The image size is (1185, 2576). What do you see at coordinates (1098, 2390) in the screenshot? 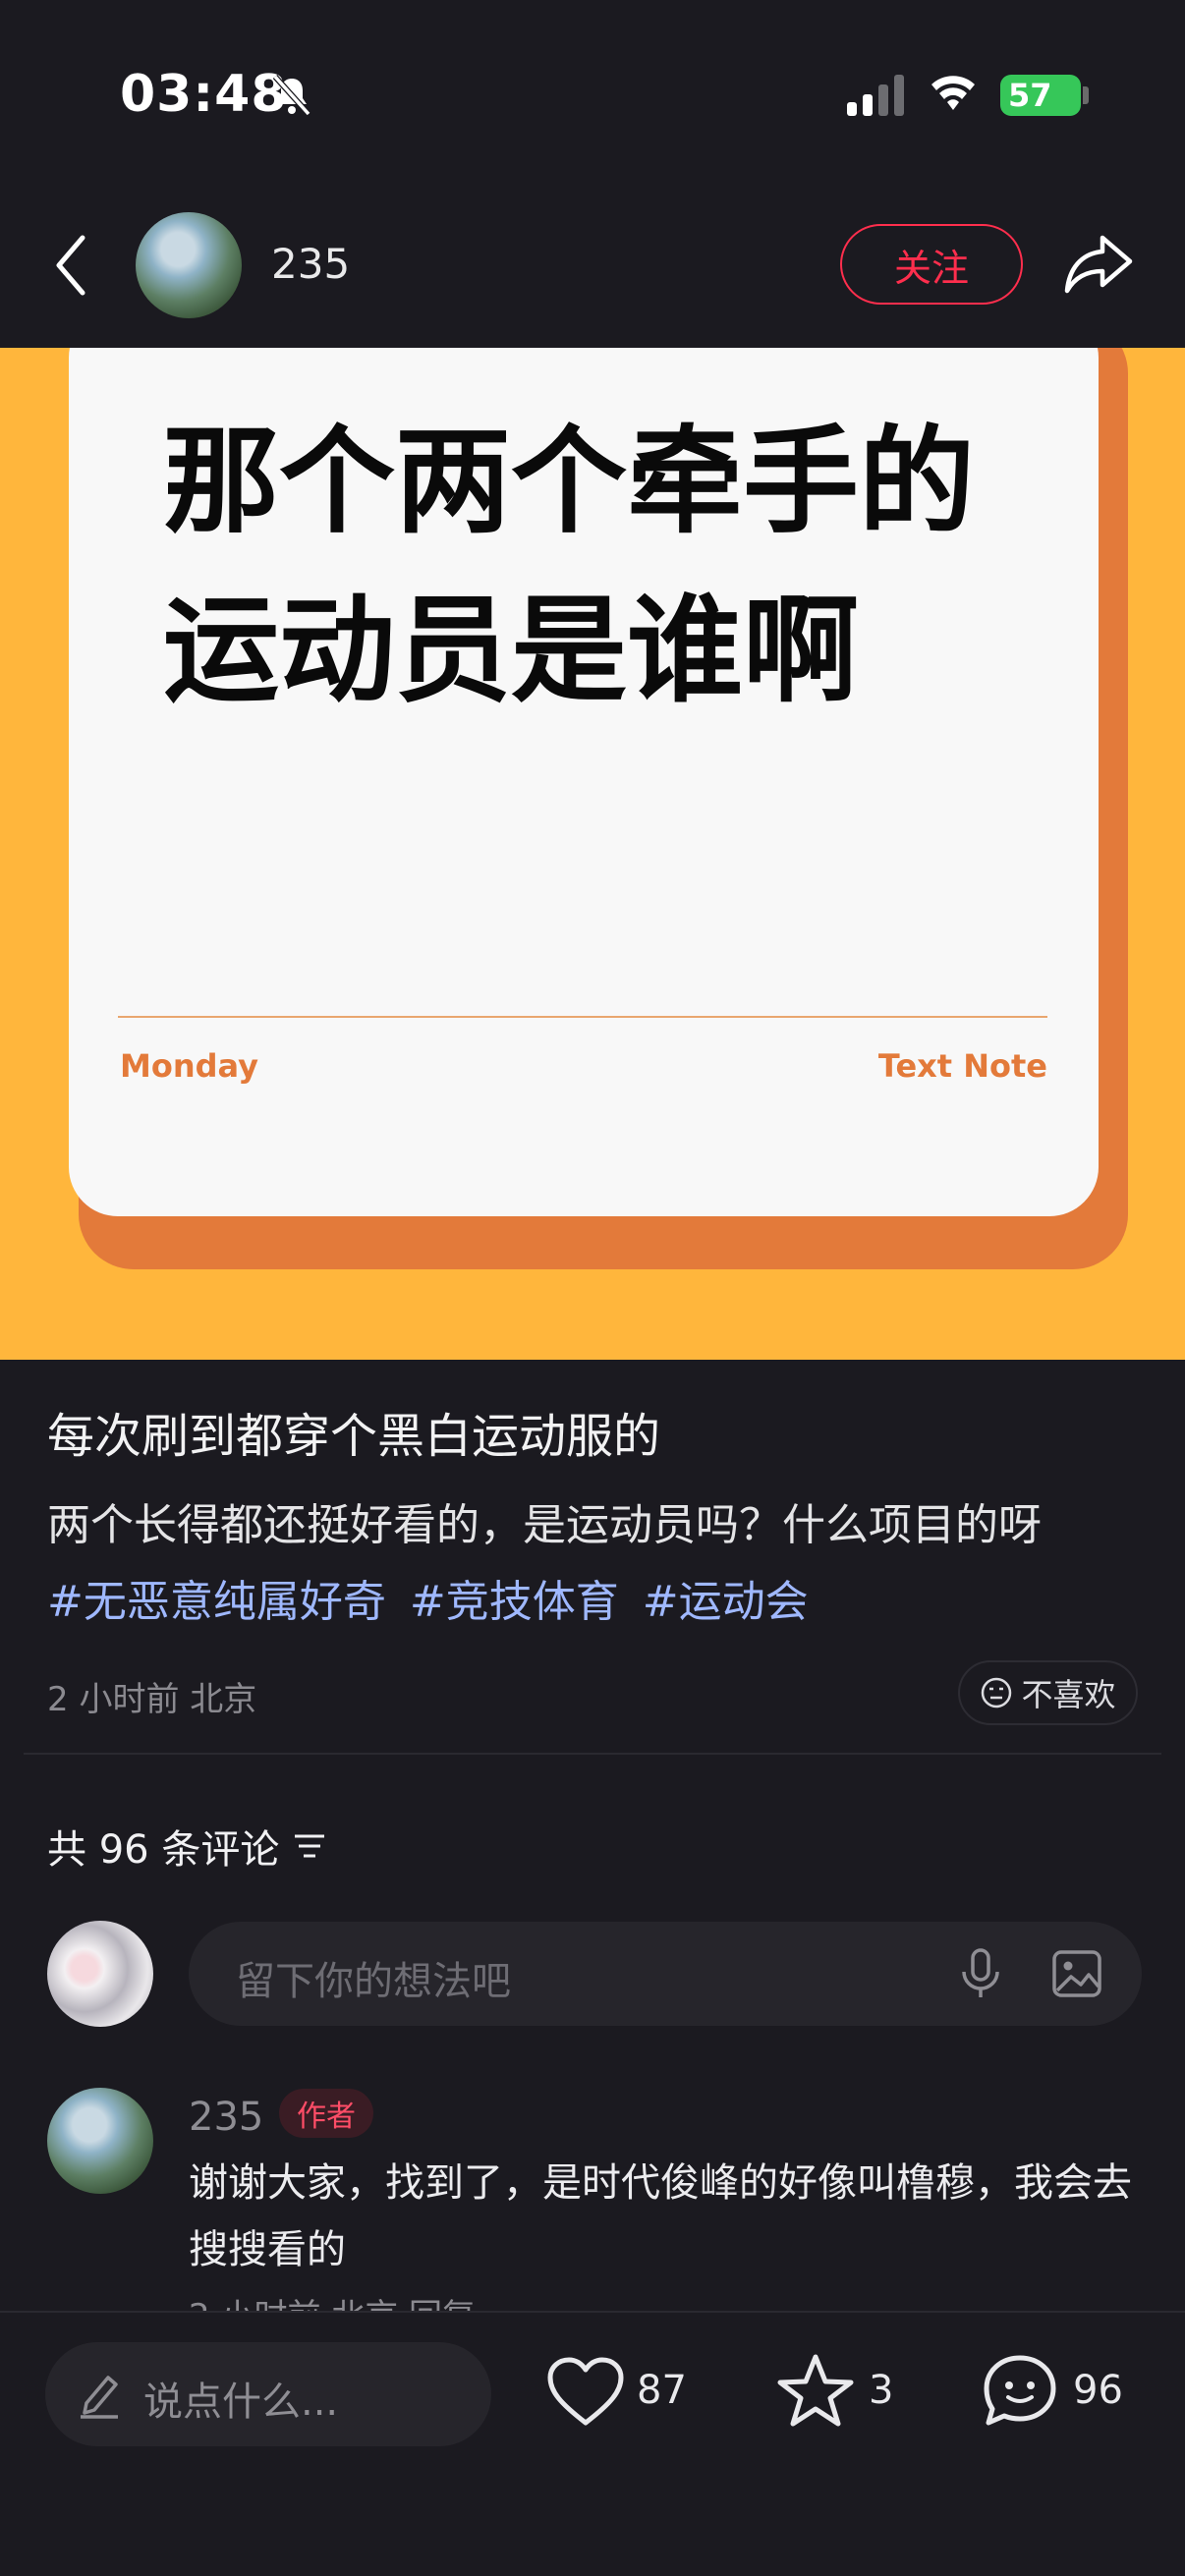
I see `comment-count: 96` at bounding box center [1098, 2390].